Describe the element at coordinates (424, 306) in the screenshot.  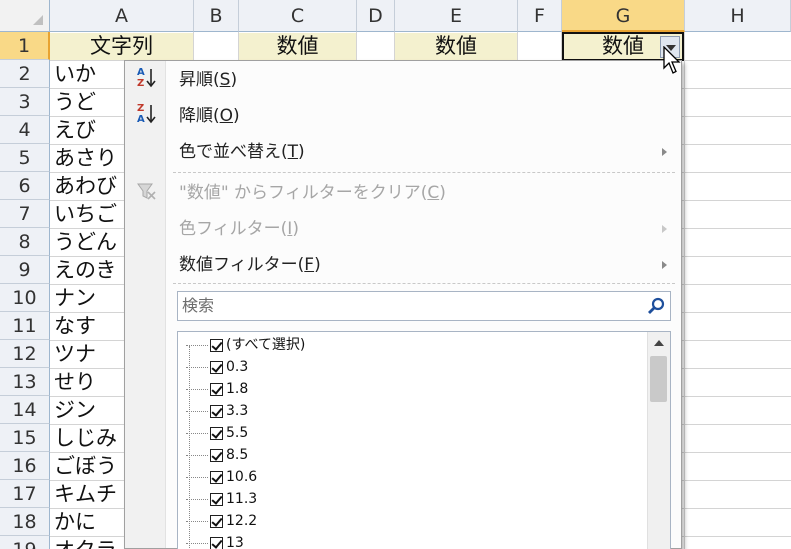
I see `filter-search-box: 検索` at that location.